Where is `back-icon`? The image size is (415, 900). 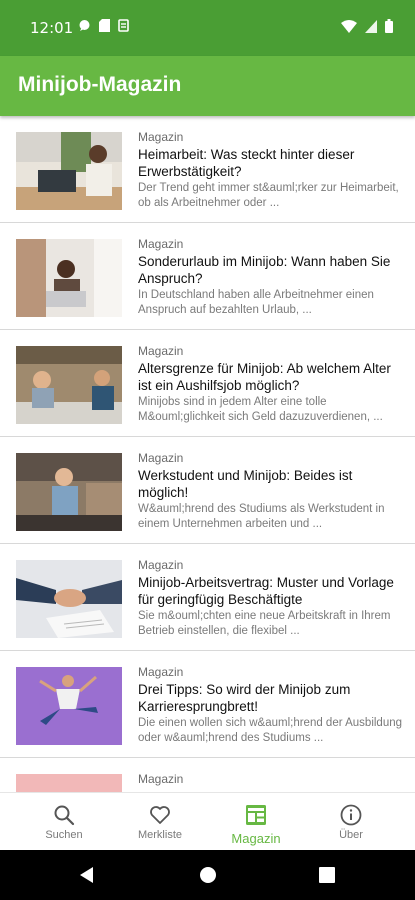 back-icon is located at coordinates (87, 875).